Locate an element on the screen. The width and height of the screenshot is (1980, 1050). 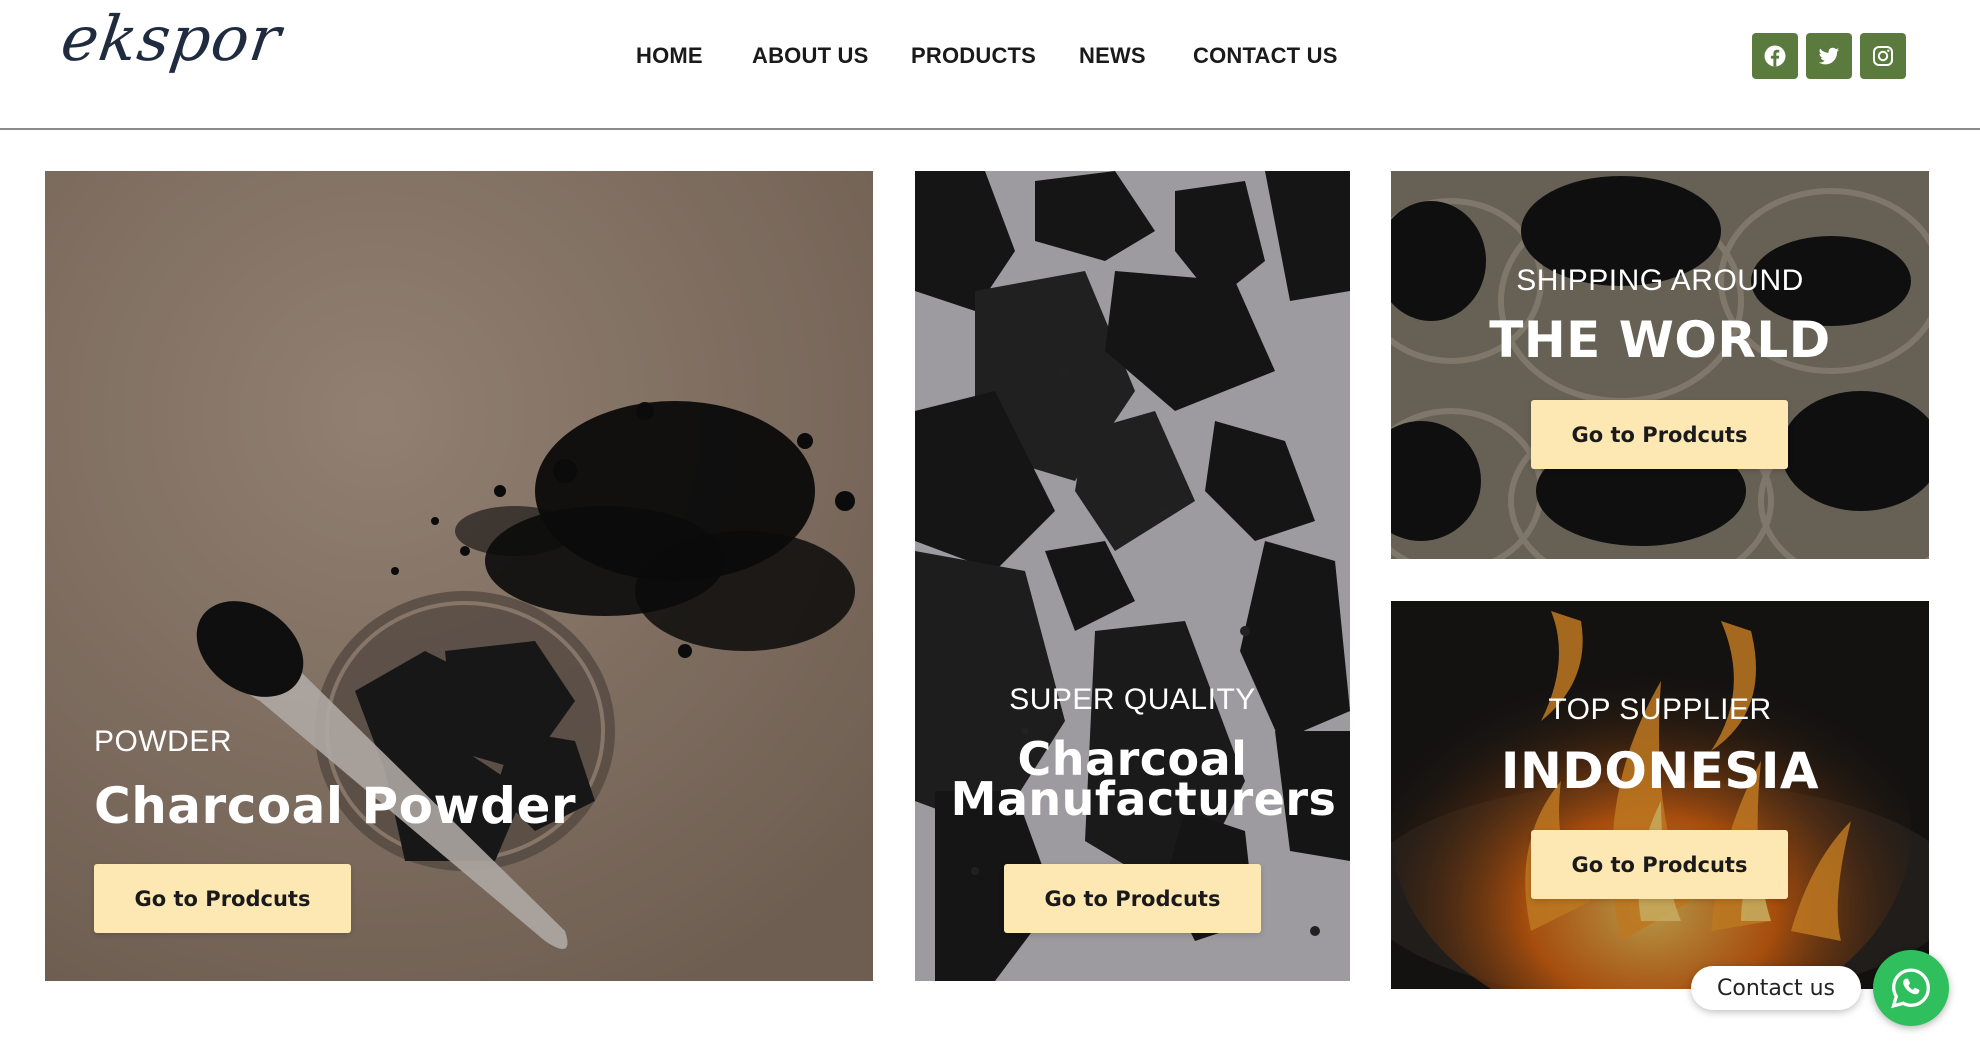
card-title: Charcoal Manufacturers is located at coordinates (1132, 781).